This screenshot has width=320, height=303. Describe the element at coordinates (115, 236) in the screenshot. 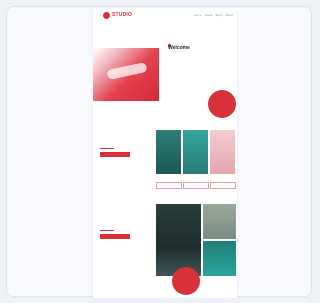

I see `photos-button` at that location.